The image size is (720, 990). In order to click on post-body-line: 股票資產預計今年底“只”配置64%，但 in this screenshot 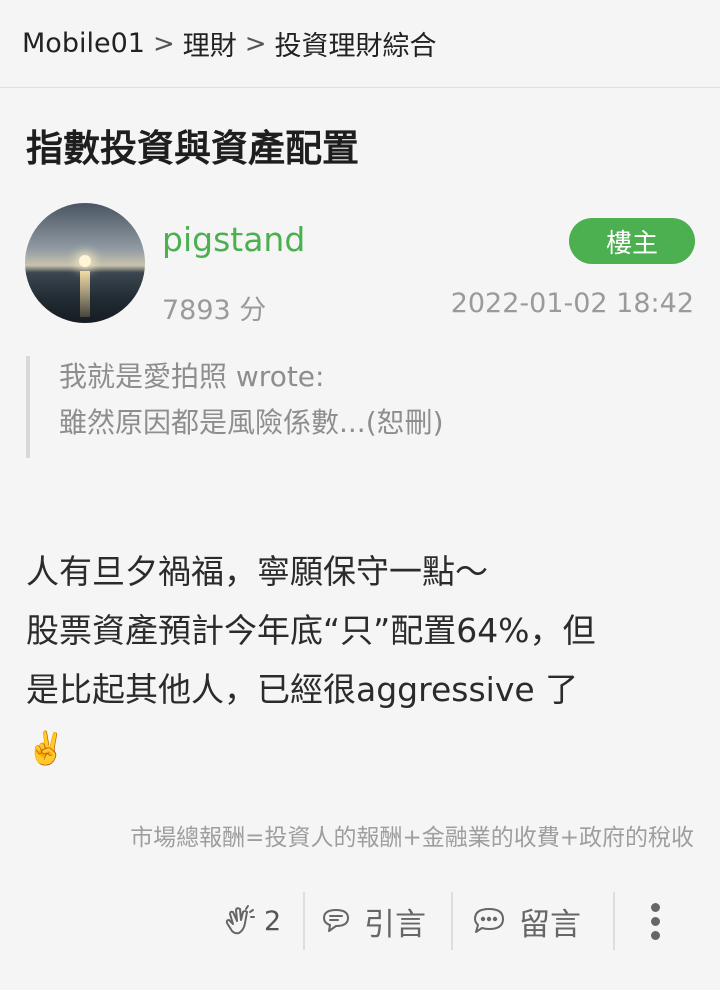, I will do `click(311, 630)`.